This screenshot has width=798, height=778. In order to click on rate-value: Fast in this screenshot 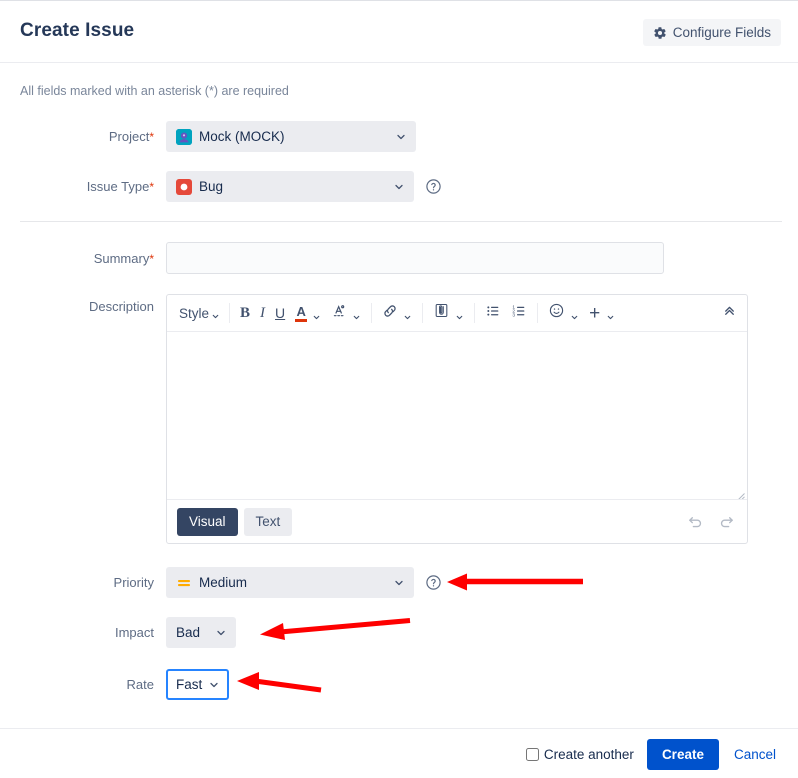, I will do `click(189, 684)`.